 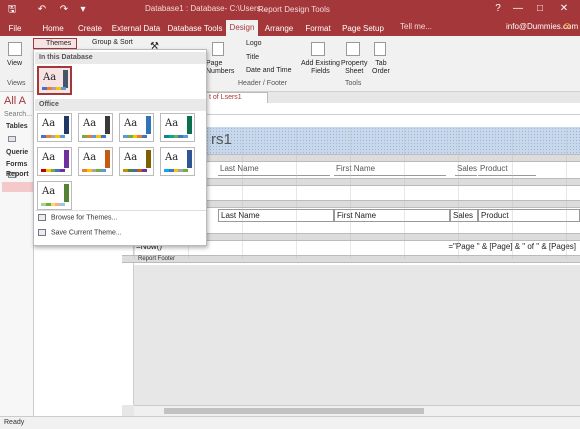 I want to click on nav-selected-report, so click(x=17, y=187).